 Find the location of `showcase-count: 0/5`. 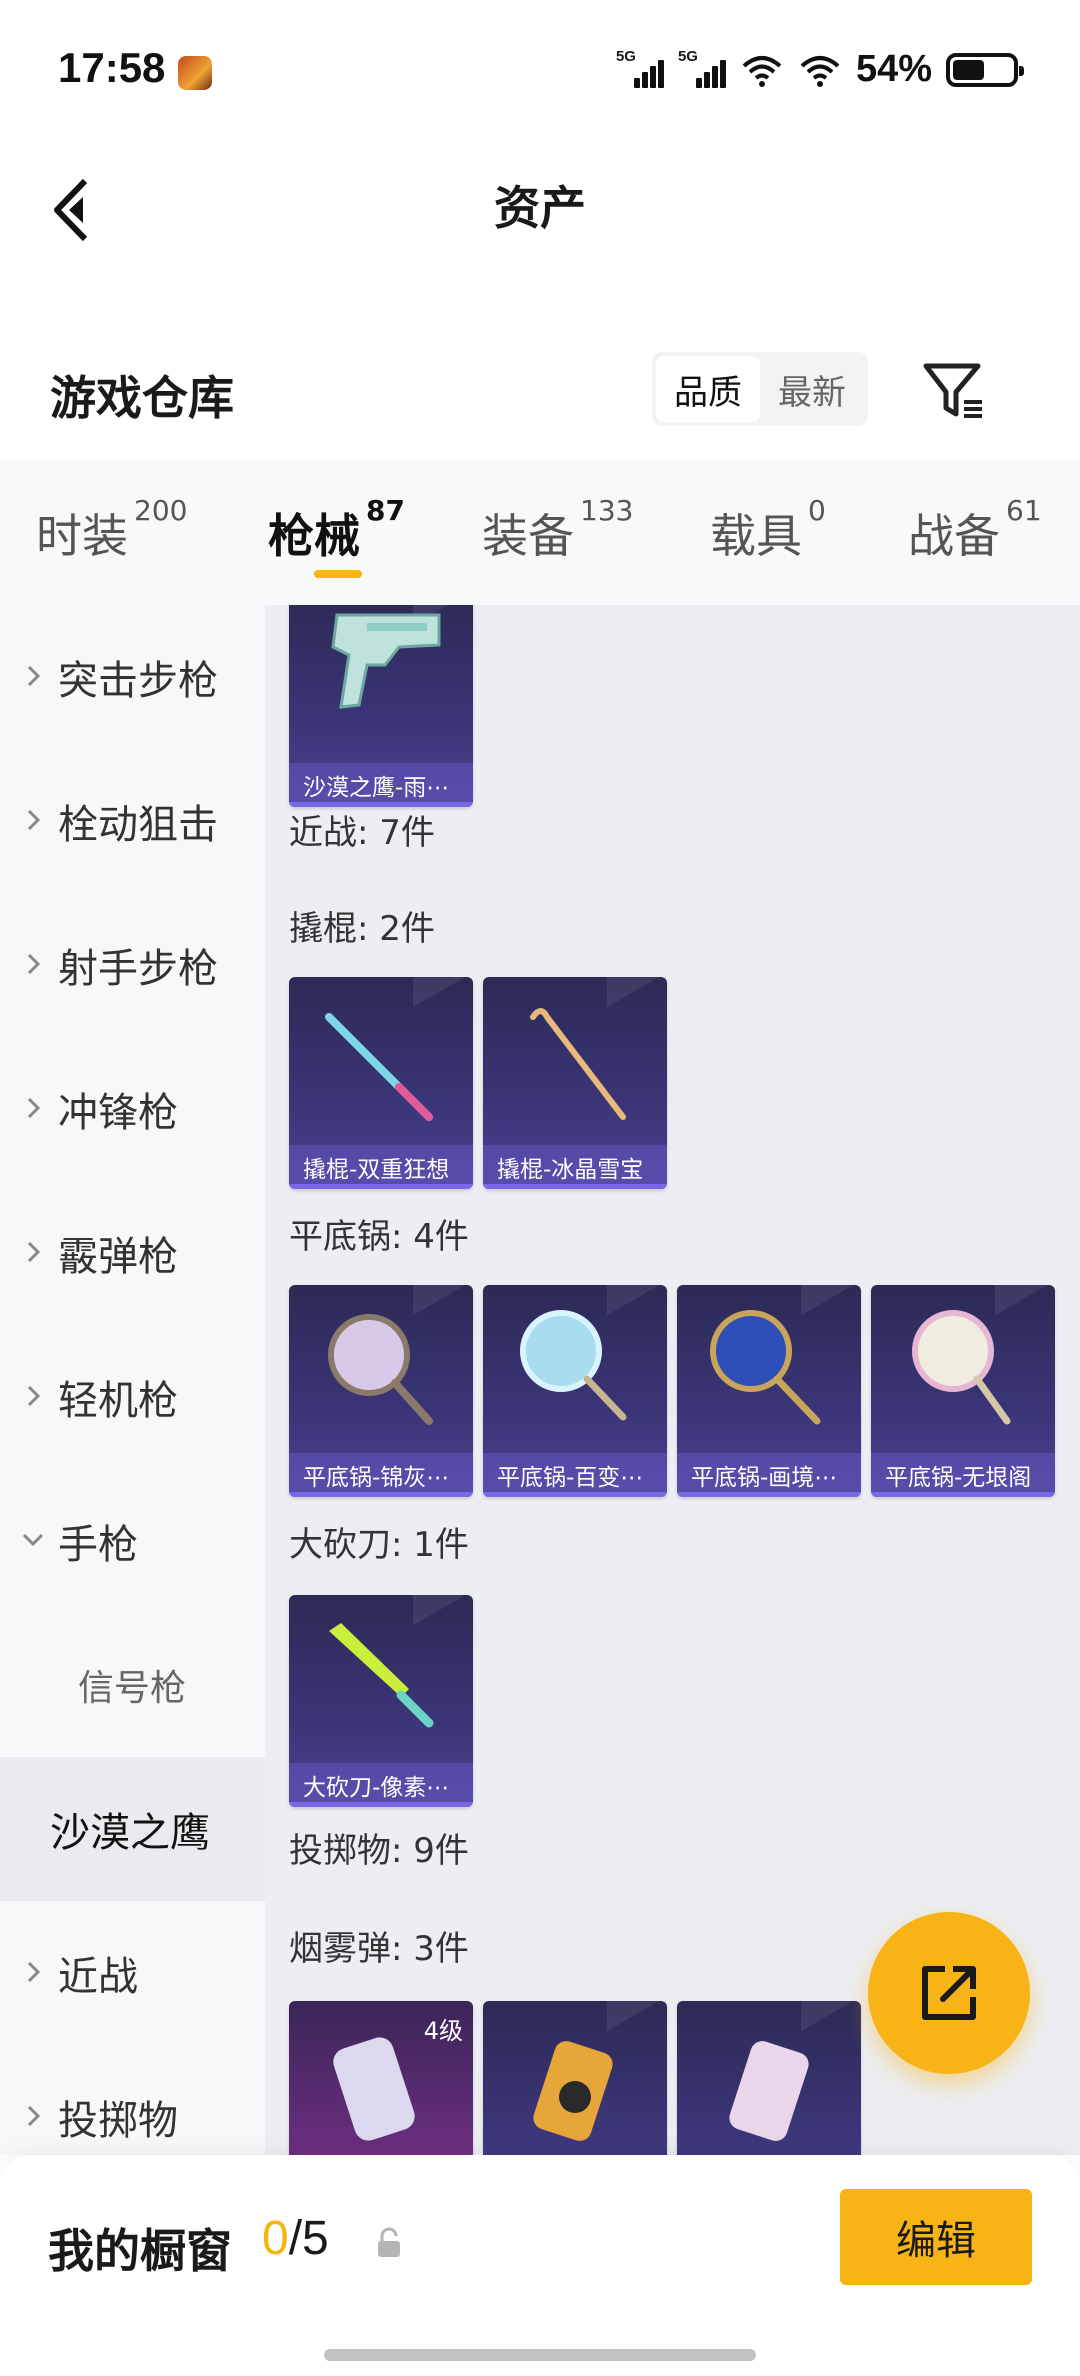

showcase-count: 0/5 is located at coordinates (295, 2238).